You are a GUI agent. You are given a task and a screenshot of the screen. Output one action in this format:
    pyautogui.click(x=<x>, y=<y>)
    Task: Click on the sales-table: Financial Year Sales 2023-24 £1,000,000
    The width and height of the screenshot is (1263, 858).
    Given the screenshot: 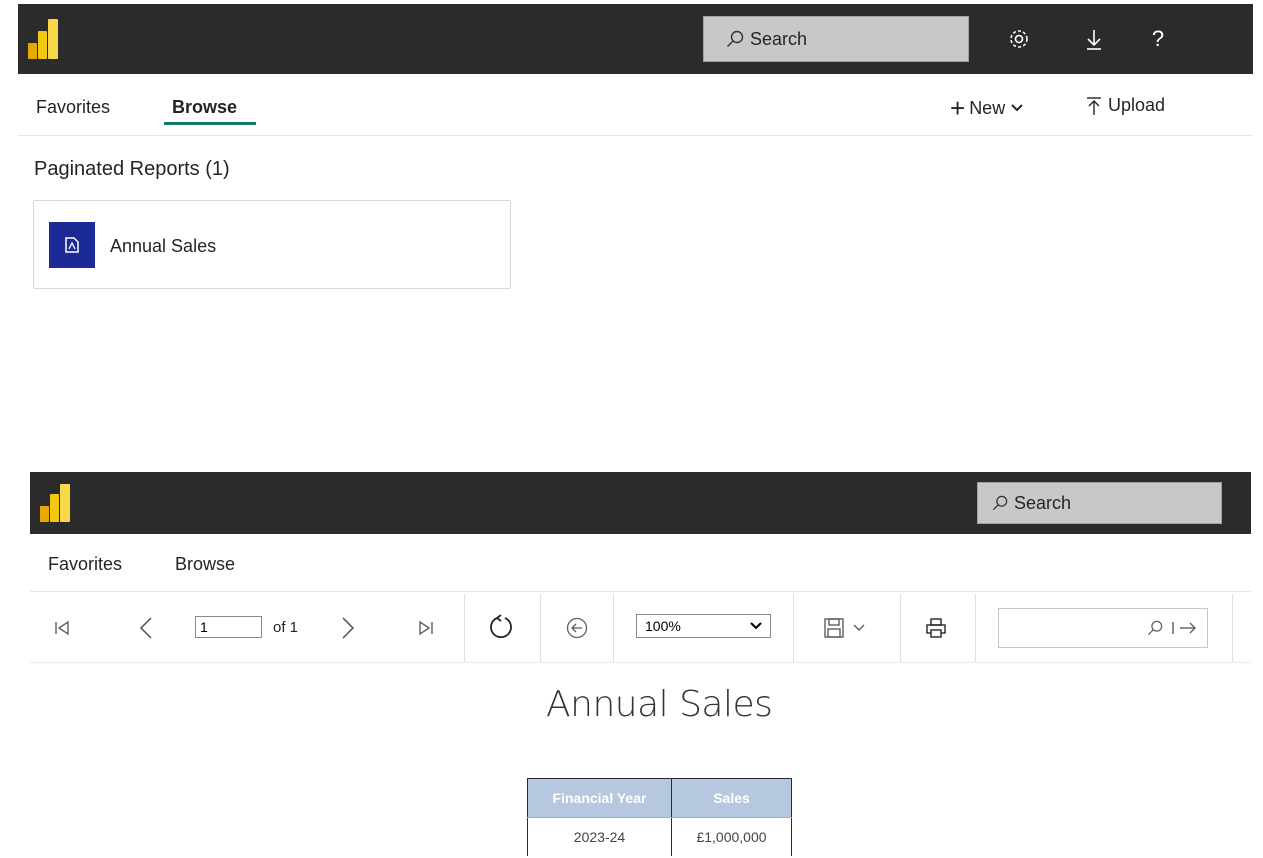 What is the action you would take?
    pyautogui.click(x=659, y=817)
    